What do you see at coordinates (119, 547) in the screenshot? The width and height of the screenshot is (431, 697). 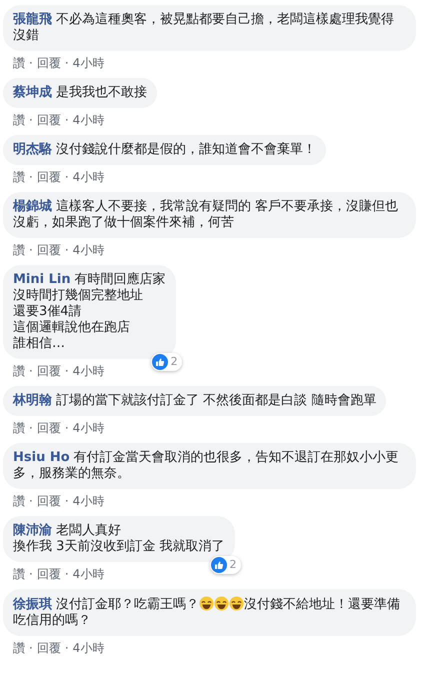 I see `comment-text: 換作我 3天前沒收到訂金 我就取消了` at bounding box center [119, 547].